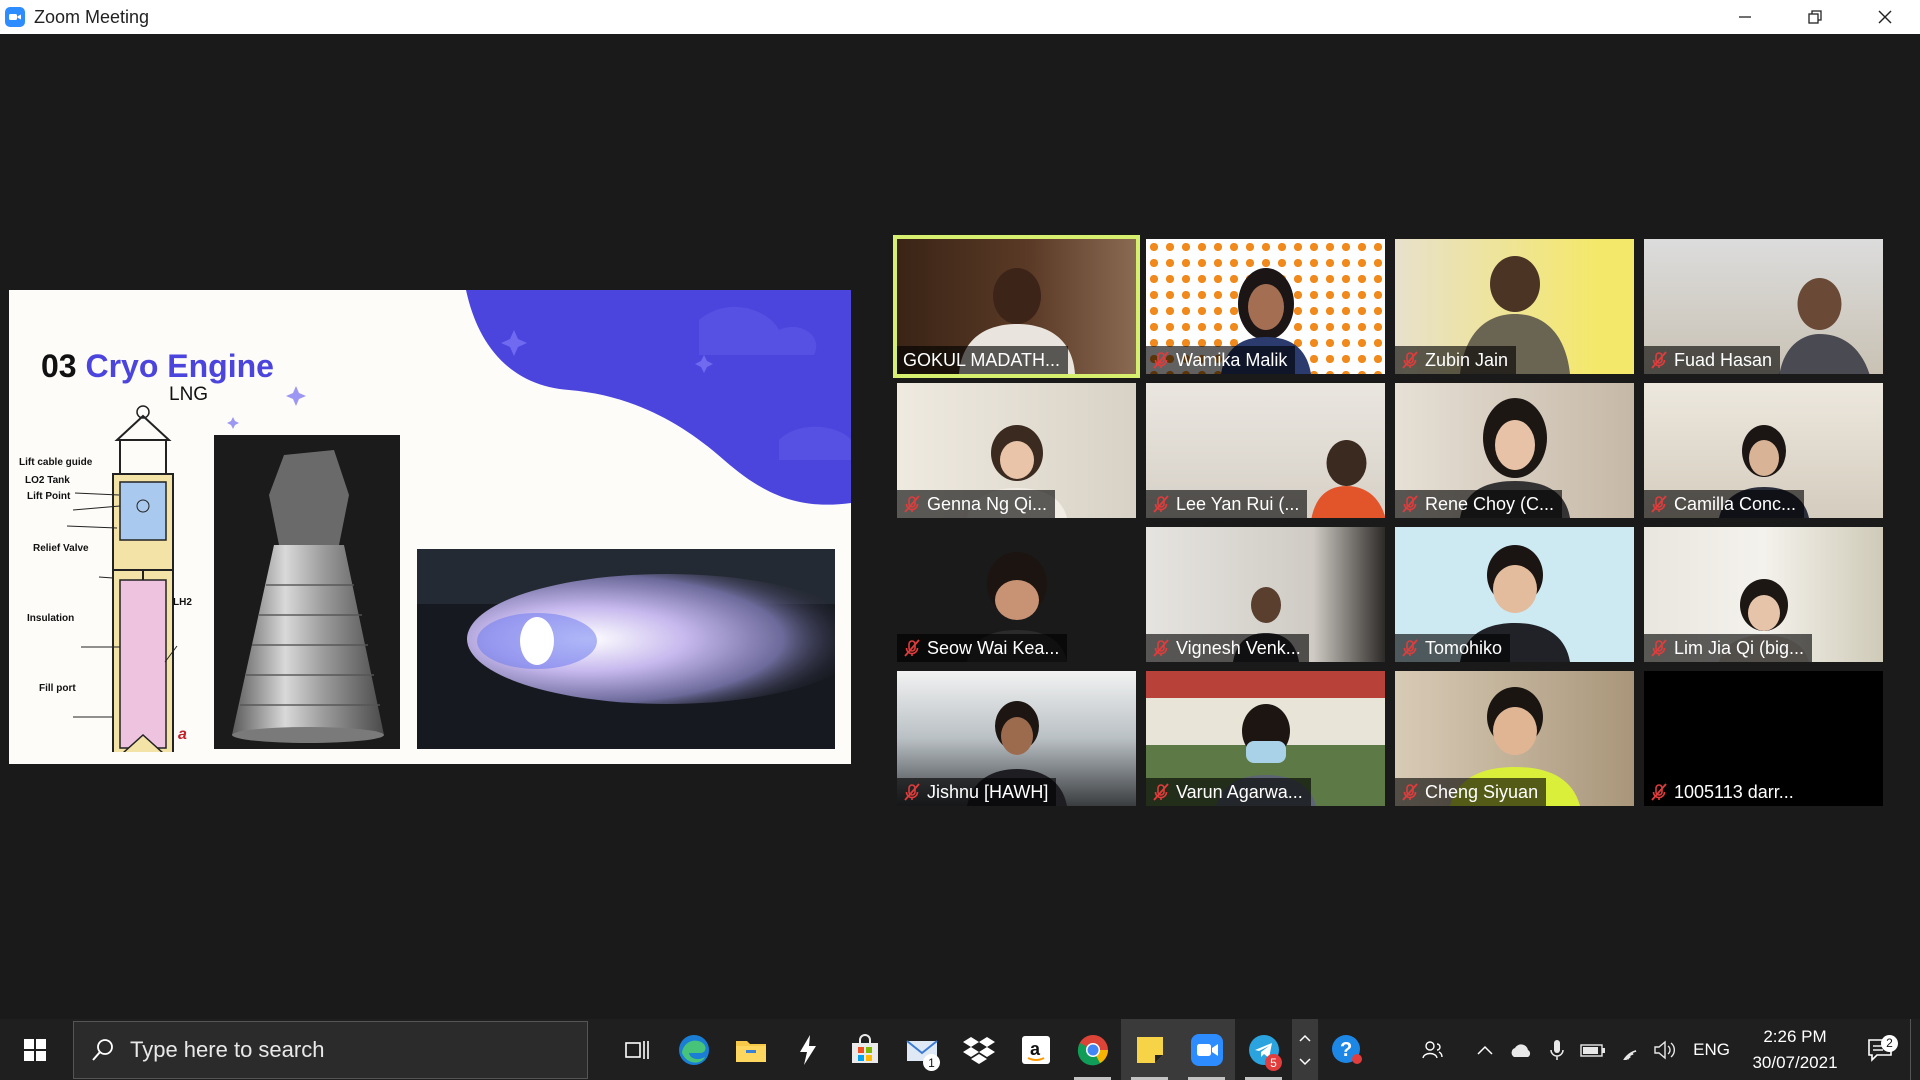  Describe the element at coordinates (1889, 1043) in the screenshot. I see `notifications-badge: 2` at that location.